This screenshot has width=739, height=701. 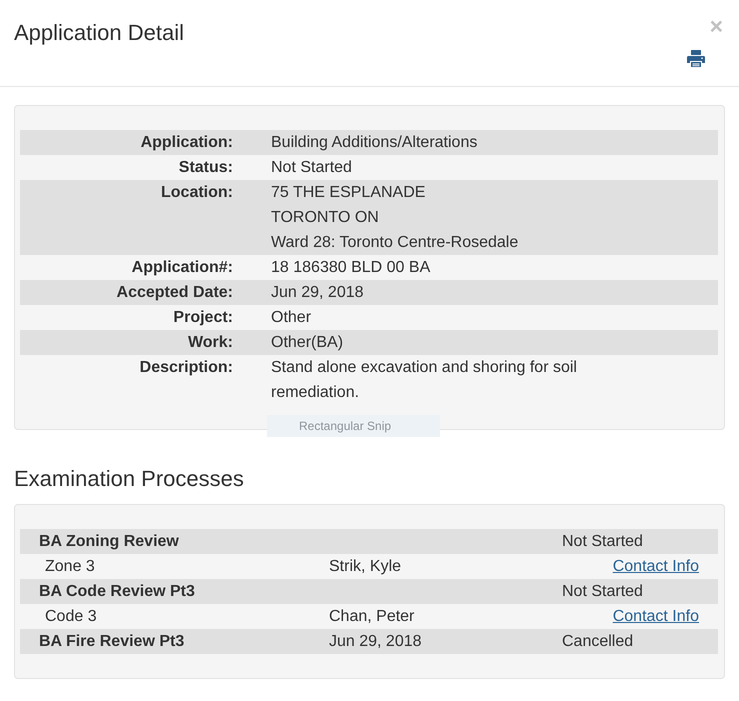 I want to click on section-heading: Examination Processes, so click(x=129, y=479).